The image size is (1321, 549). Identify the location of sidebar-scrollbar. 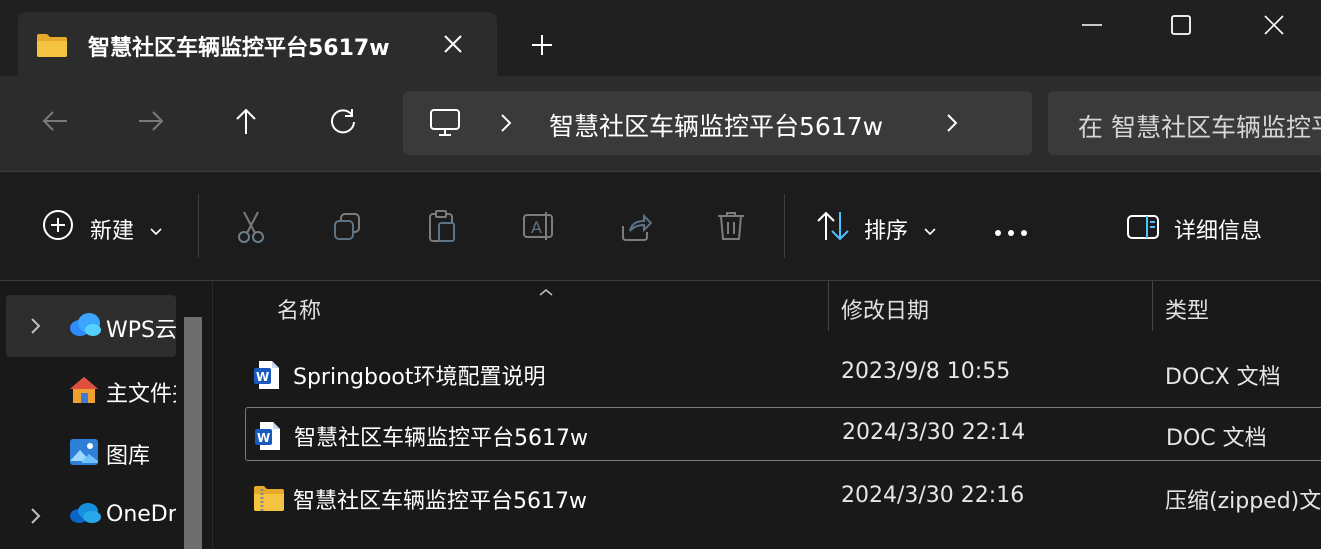
(193, 433).